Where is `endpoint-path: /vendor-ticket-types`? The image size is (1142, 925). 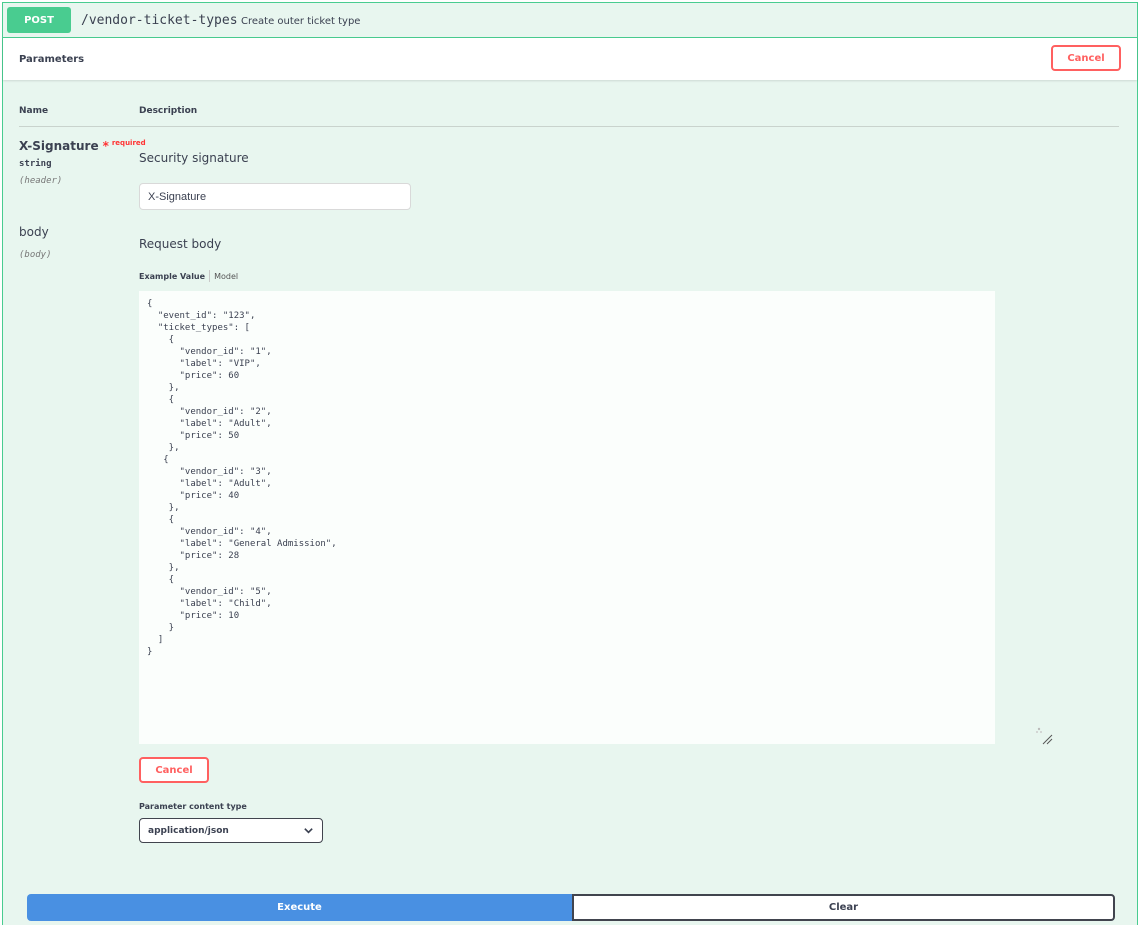
endpoint-path: /vendor-ticket-types is located at coordinates (159, 20).